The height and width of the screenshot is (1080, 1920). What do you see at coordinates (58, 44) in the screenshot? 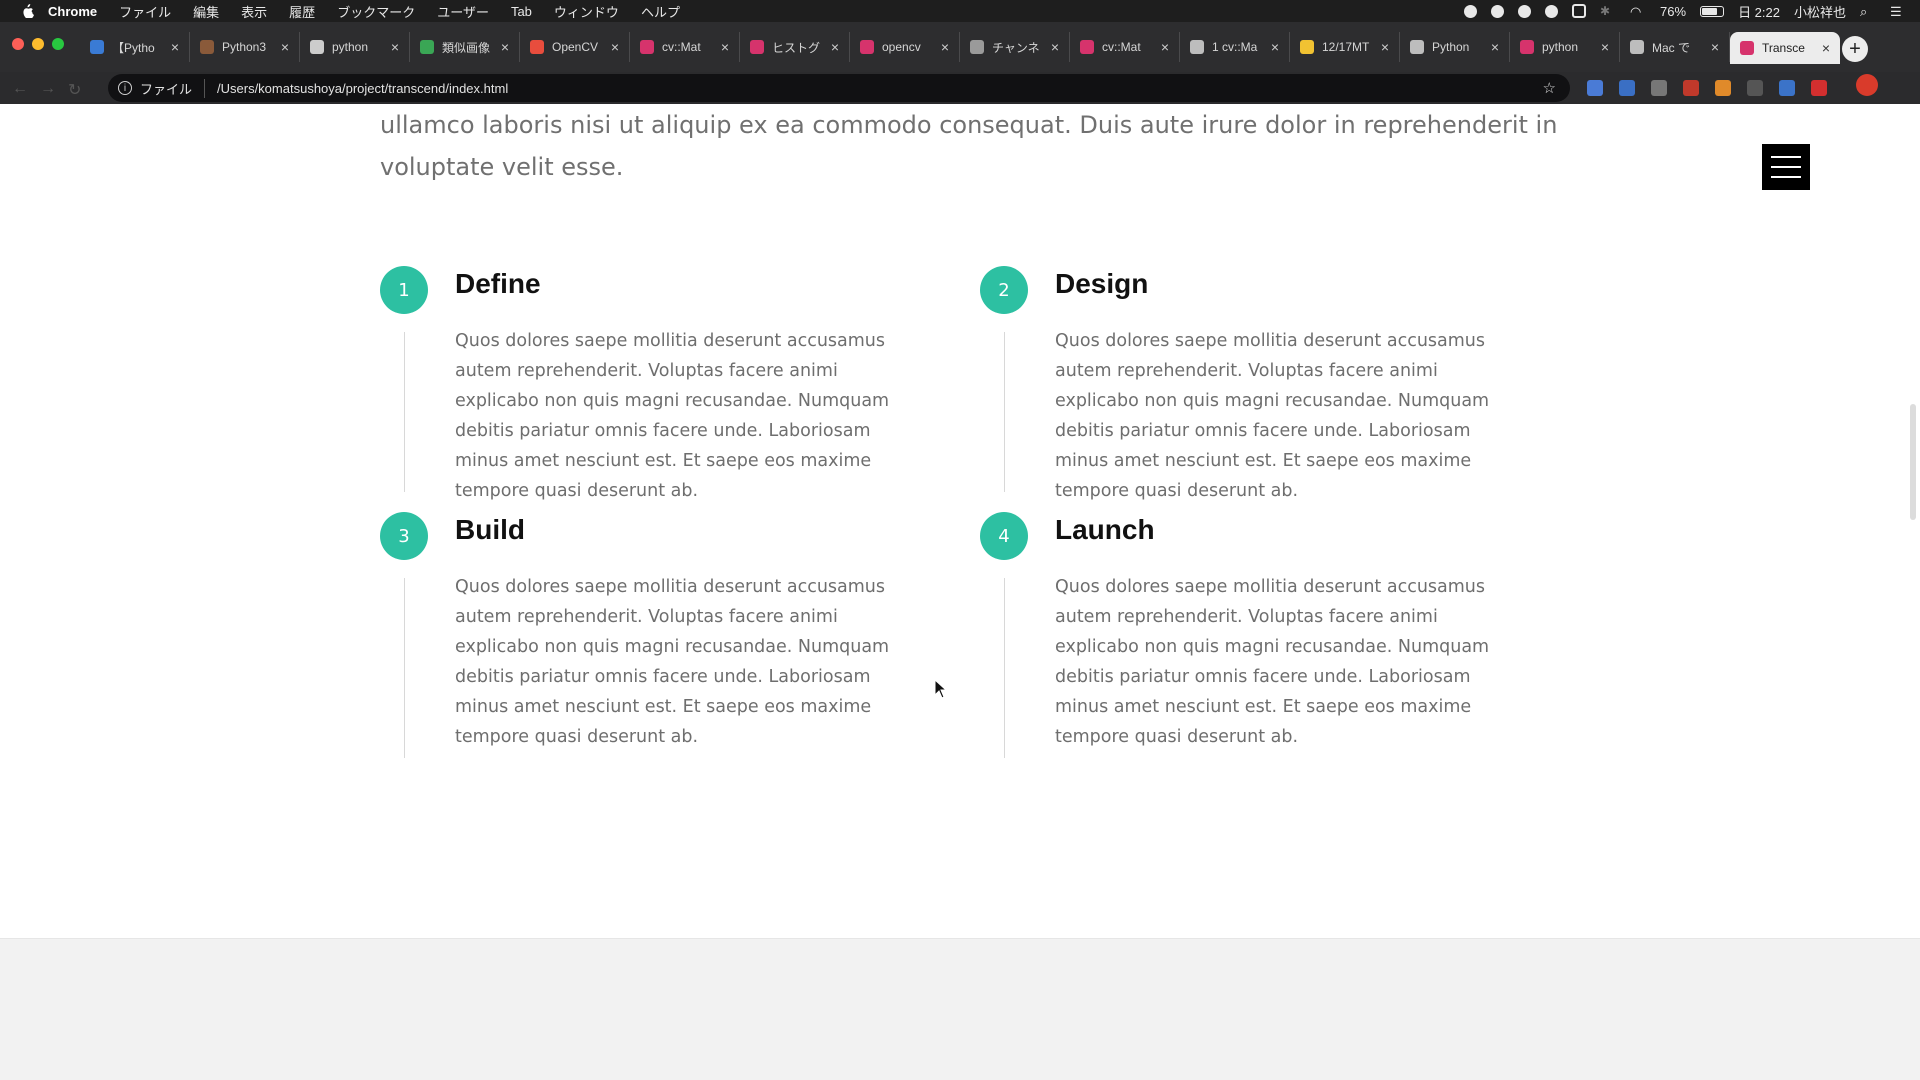
I see `zoom-window-button` at bounding box center [58, 44].